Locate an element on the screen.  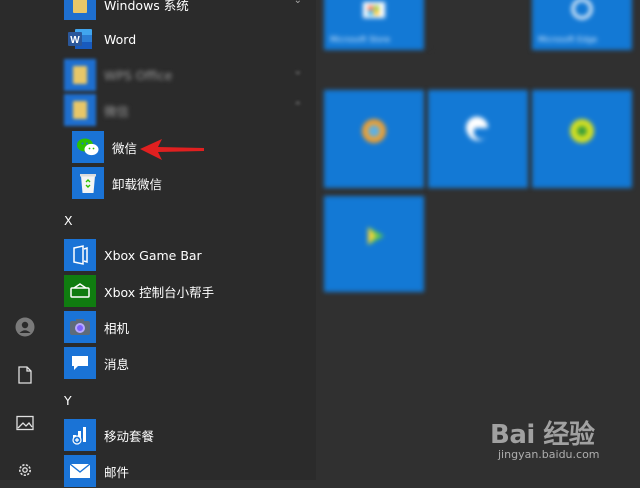
play-icon is located at coordinates (376, 236).